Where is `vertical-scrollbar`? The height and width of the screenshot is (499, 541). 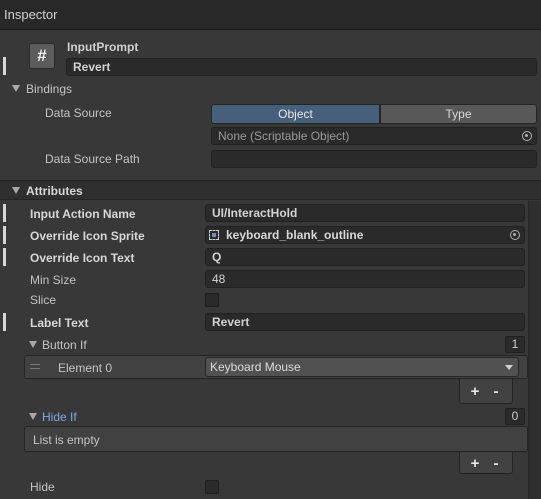 vertical-scrollbar is located at coordinates (534, 350).